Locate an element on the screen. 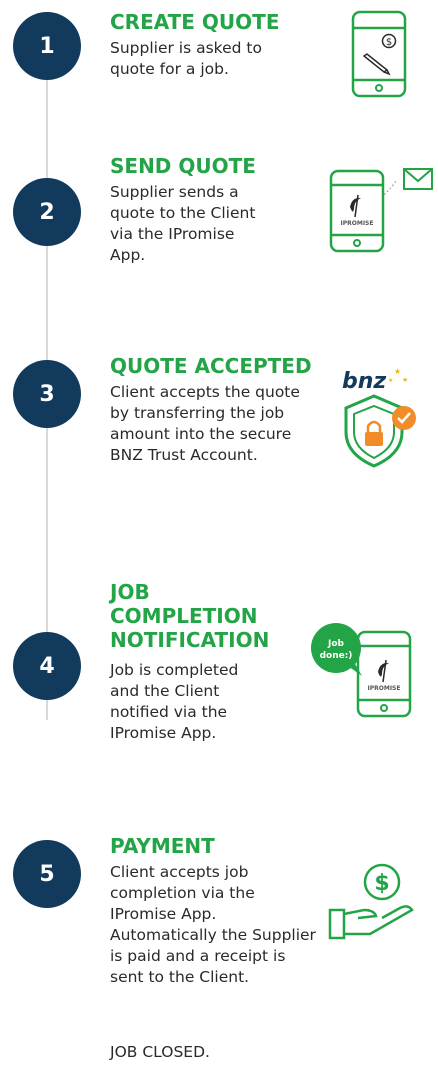 This screenshot has width=438, height=1070. step-1-description: Supplier is asked to quote for a job. is located at coordinates (186, 58).